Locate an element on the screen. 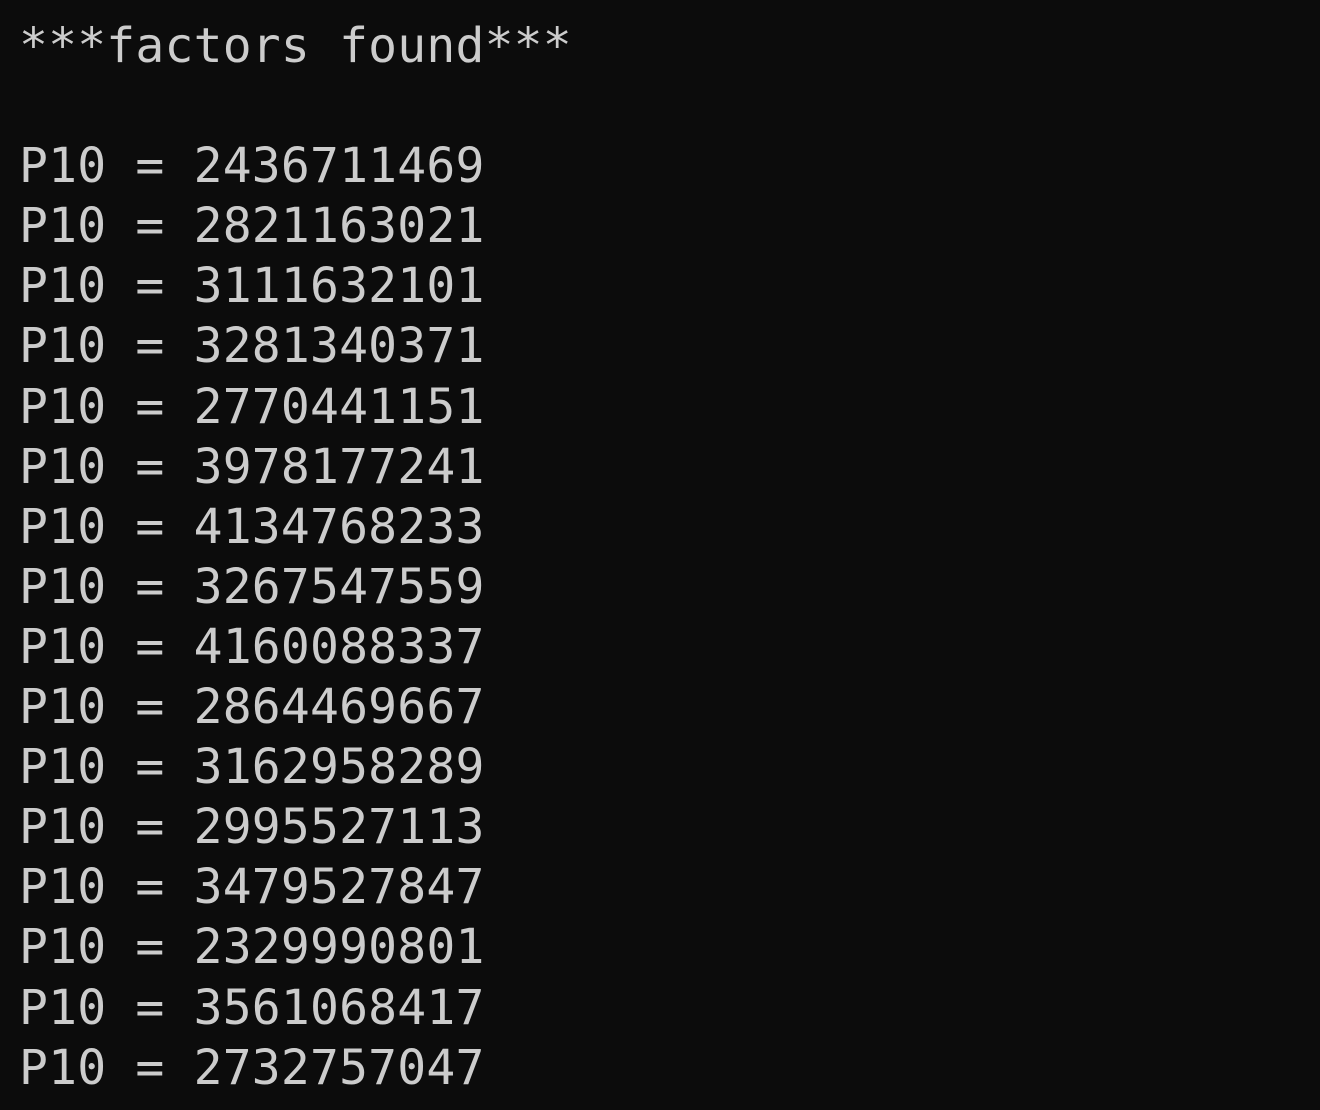  output-line: P10 = 3561068417 is located at coordinates (252, 1007).